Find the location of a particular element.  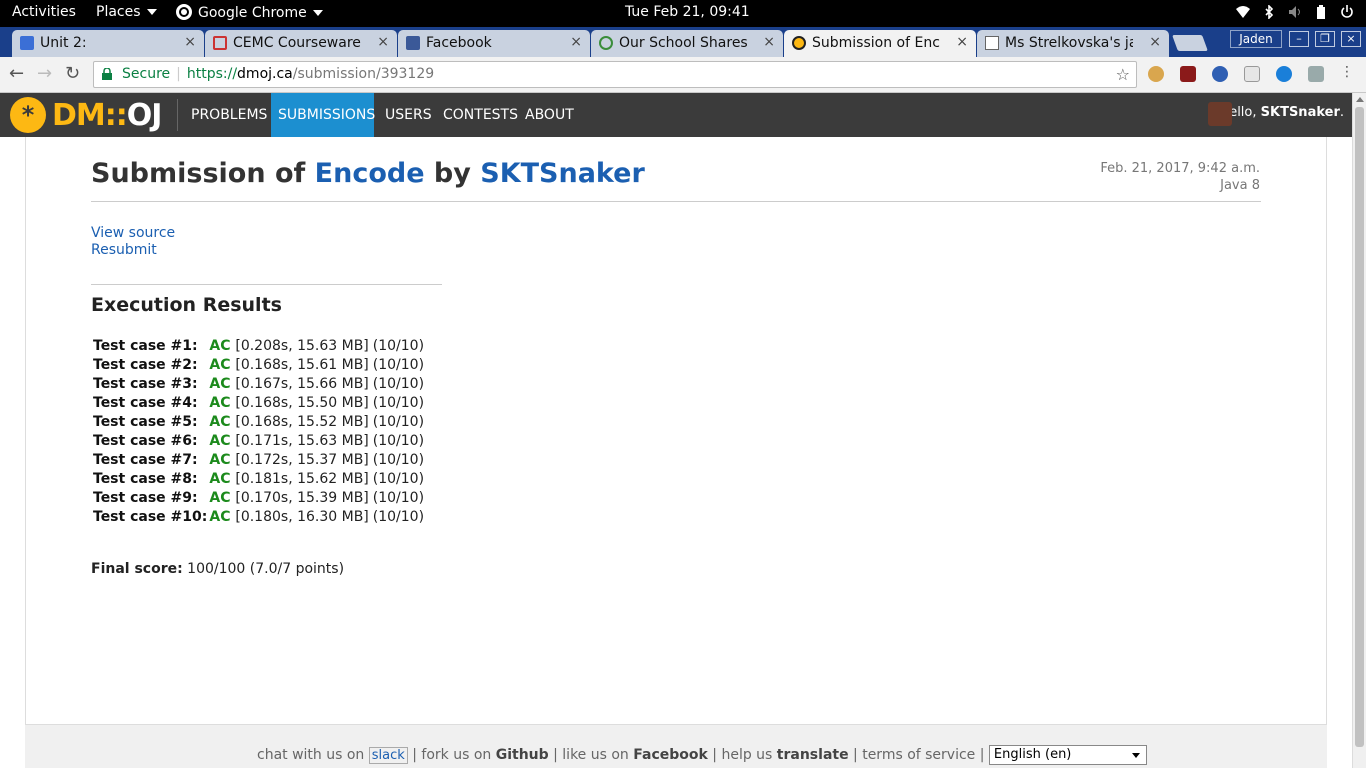

test-case-resources: [0.181s, 15.62 MB] is located at coordinates (302, 478).